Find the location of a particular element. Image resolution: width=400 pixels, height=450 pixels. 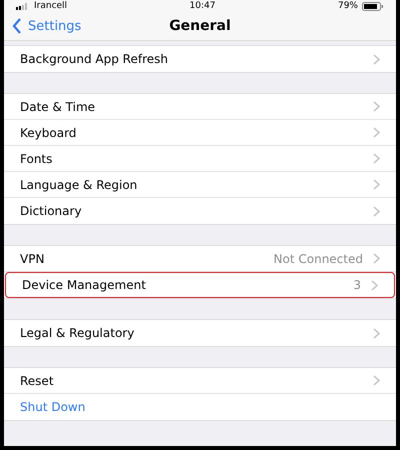

battery-percent: 79% is located at coordinates (348, 6).